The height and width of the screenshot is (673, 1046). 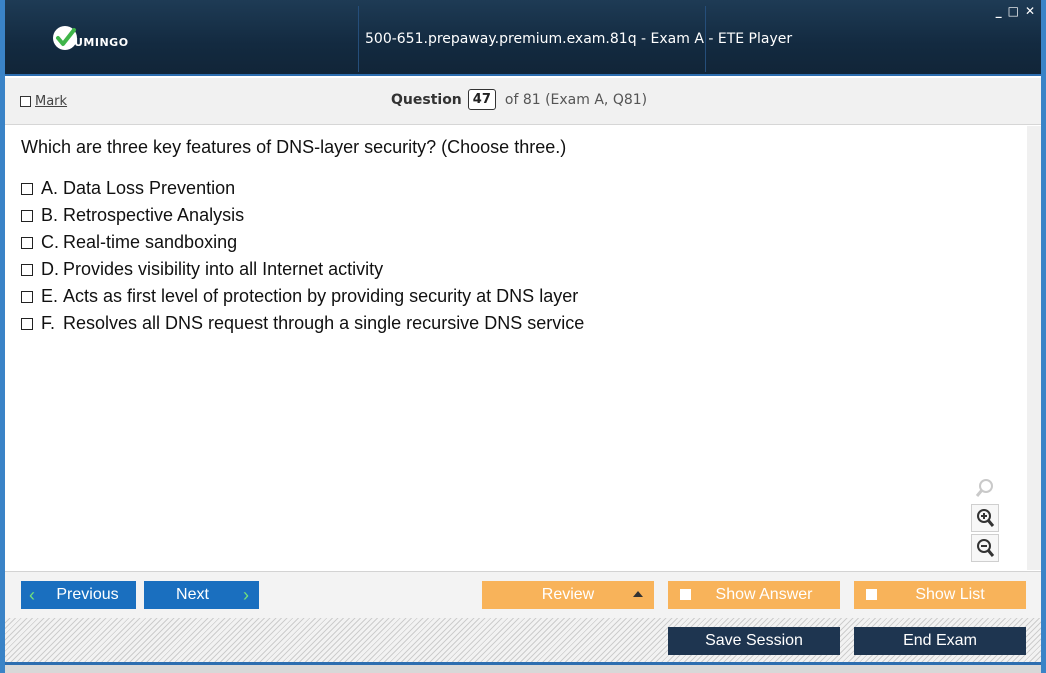 I want to click on show-list-label: Show List, so click(x=950, y=594).